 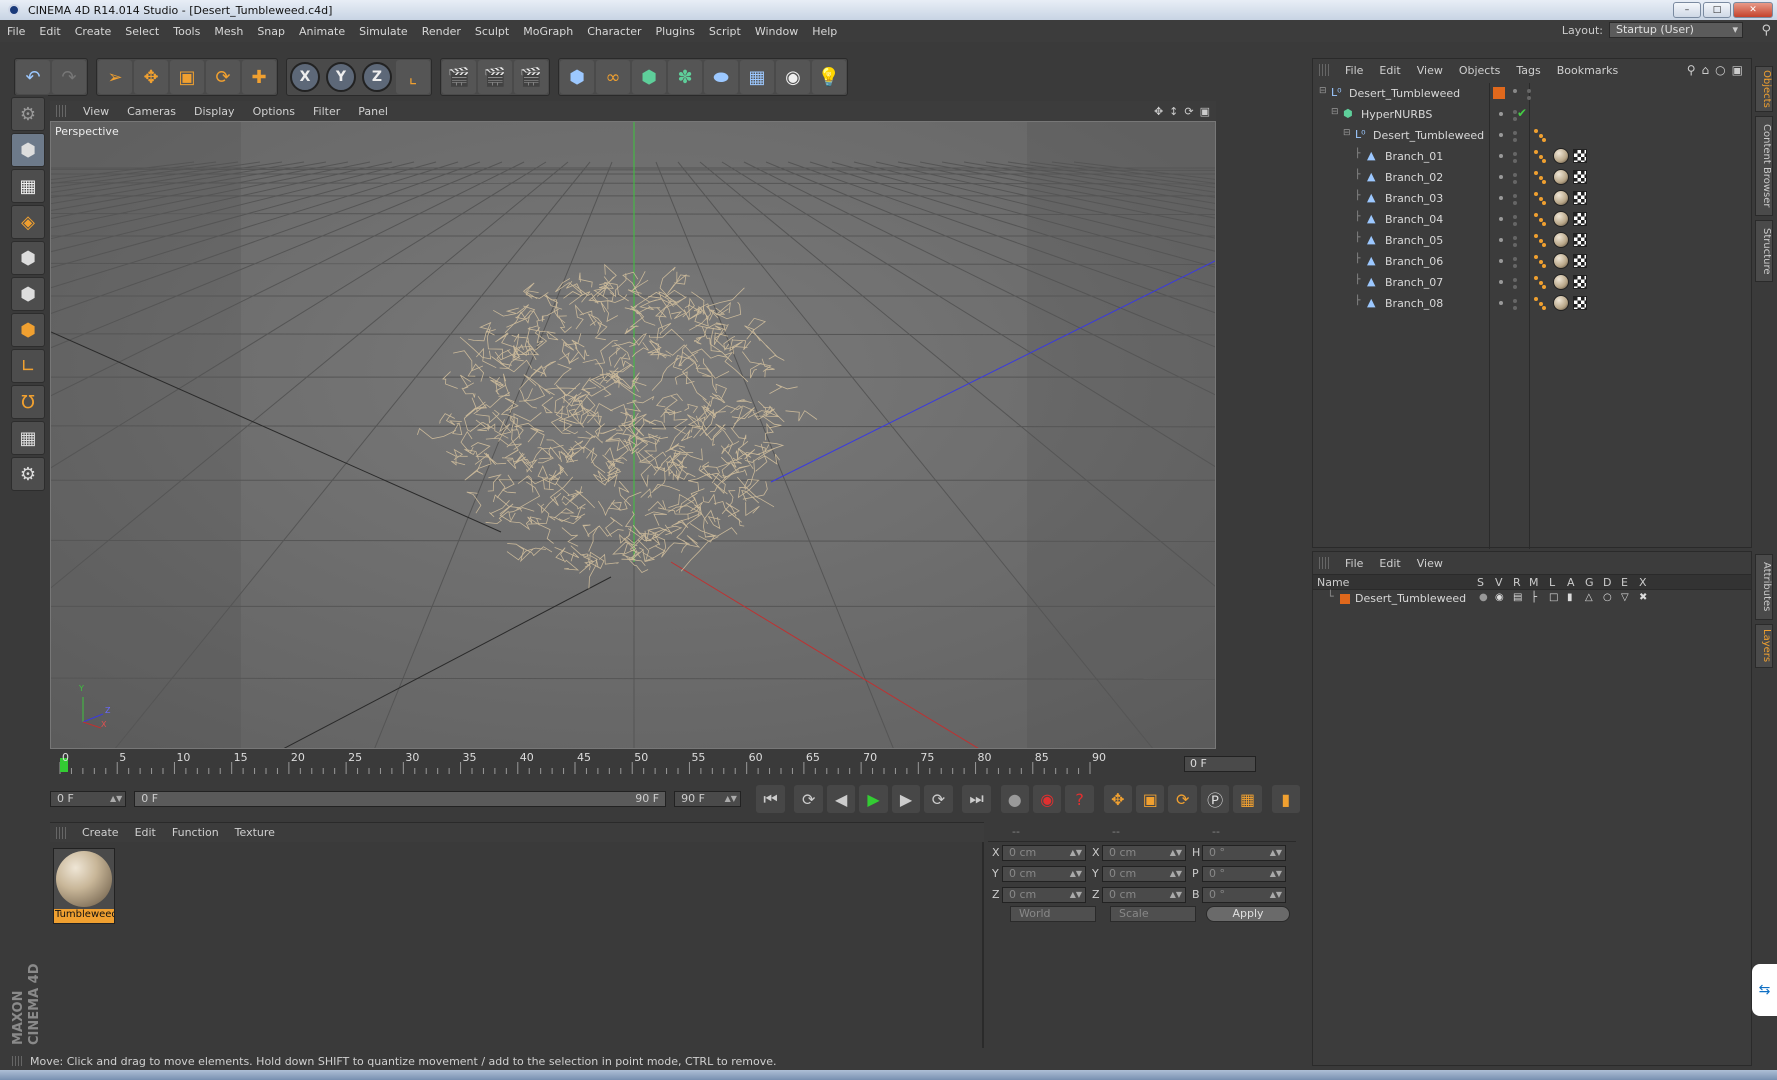 What do you see at coordinates (1247, 799) in the screenshot?
I see `record-point-level-icon: ▦` at bounding box center [1247, 799].